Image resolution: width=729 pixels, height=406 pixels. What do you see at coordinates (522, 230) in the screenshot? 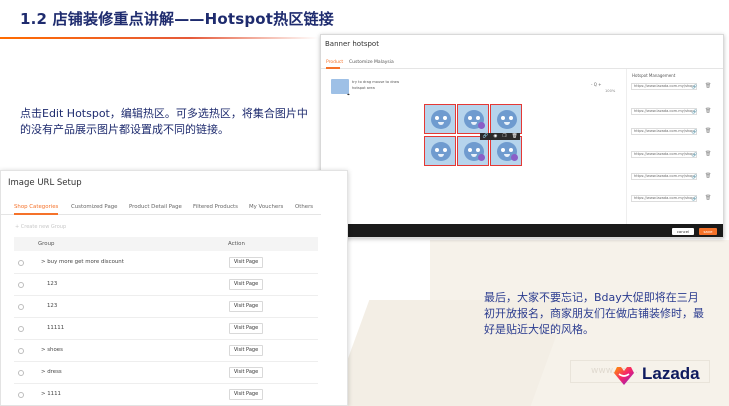
I see `panel-footer: cancel save` at bounding box center [522, 230].